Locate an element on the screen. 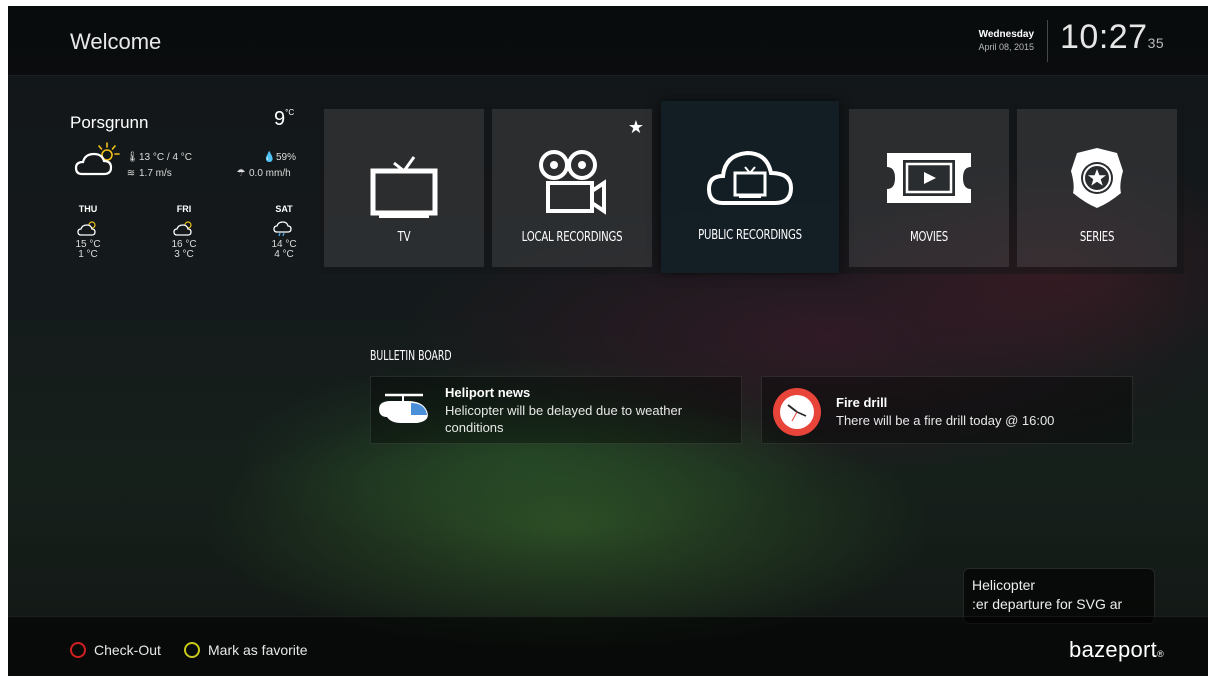 The height and width of the screenshot is (682, 1216). tile-label: TV is located at coordinates (404, 237).